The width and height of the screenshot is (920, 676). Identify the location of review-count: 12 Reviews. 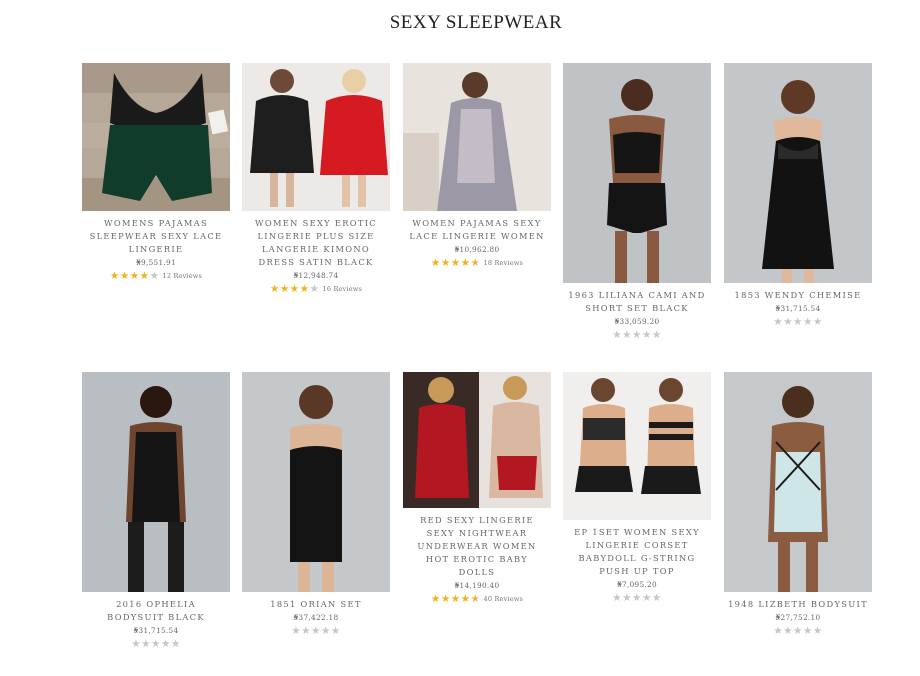
(183, 276).